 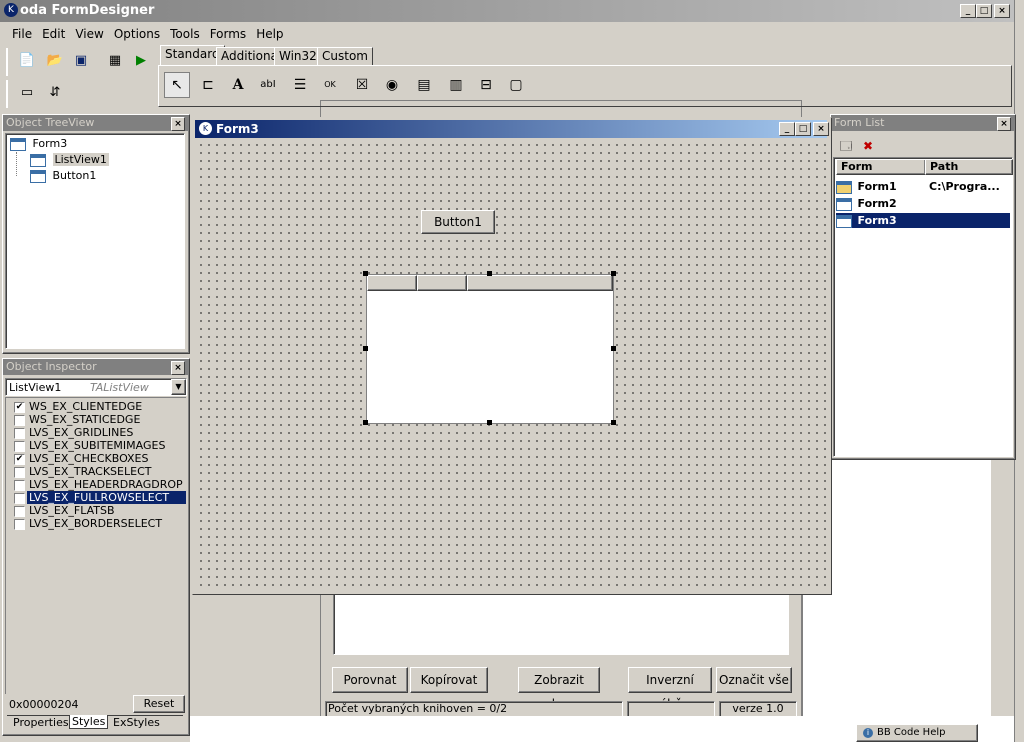 I want to click on menu-tools: Tools, so click(x=185, y=34).